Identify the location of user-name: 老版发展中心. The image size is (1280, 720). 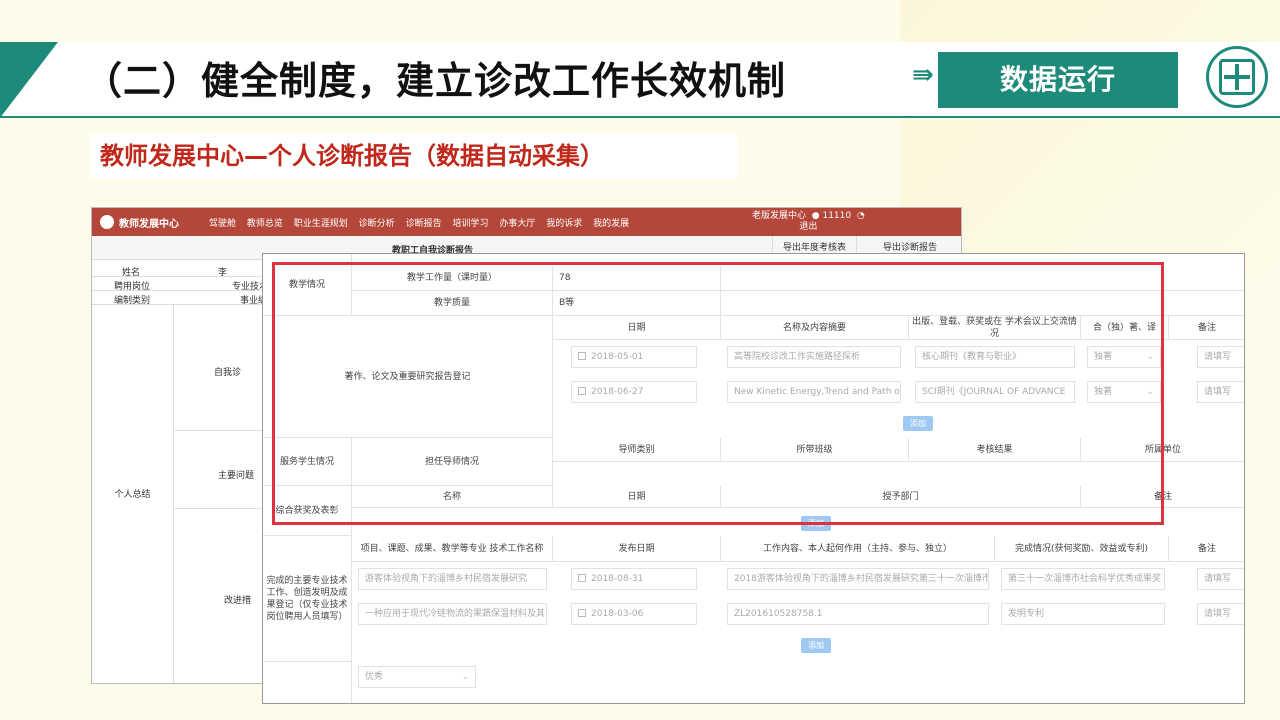
(779, 216).